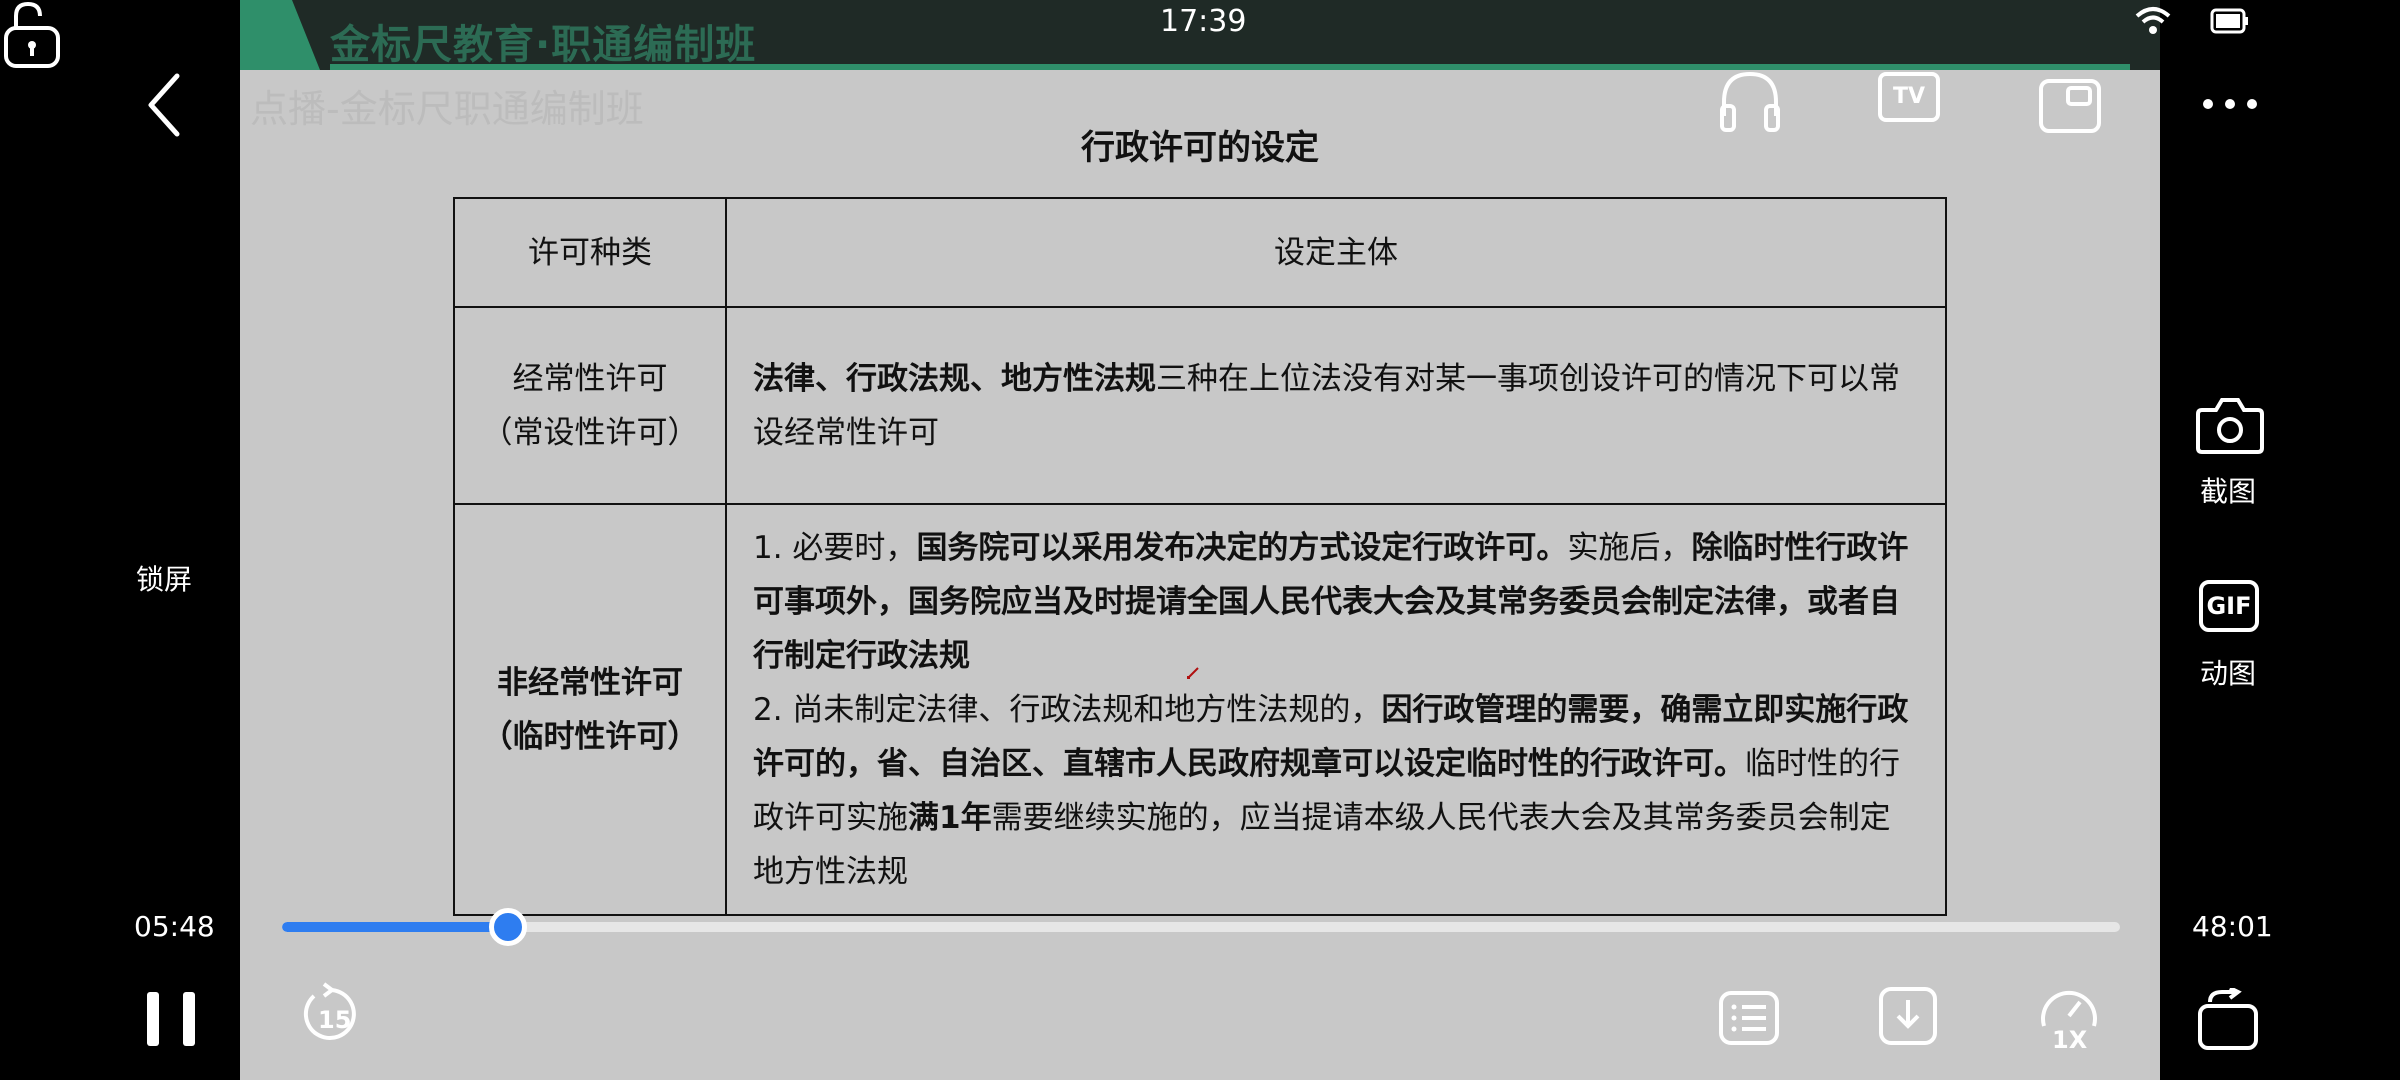 Image resolution: width=2400 pixels, height=1080 pixels. Describe the element at coordinates (590, 736) in the screenshot. I see `permit-type-alias: （临时性许可）` at that location.